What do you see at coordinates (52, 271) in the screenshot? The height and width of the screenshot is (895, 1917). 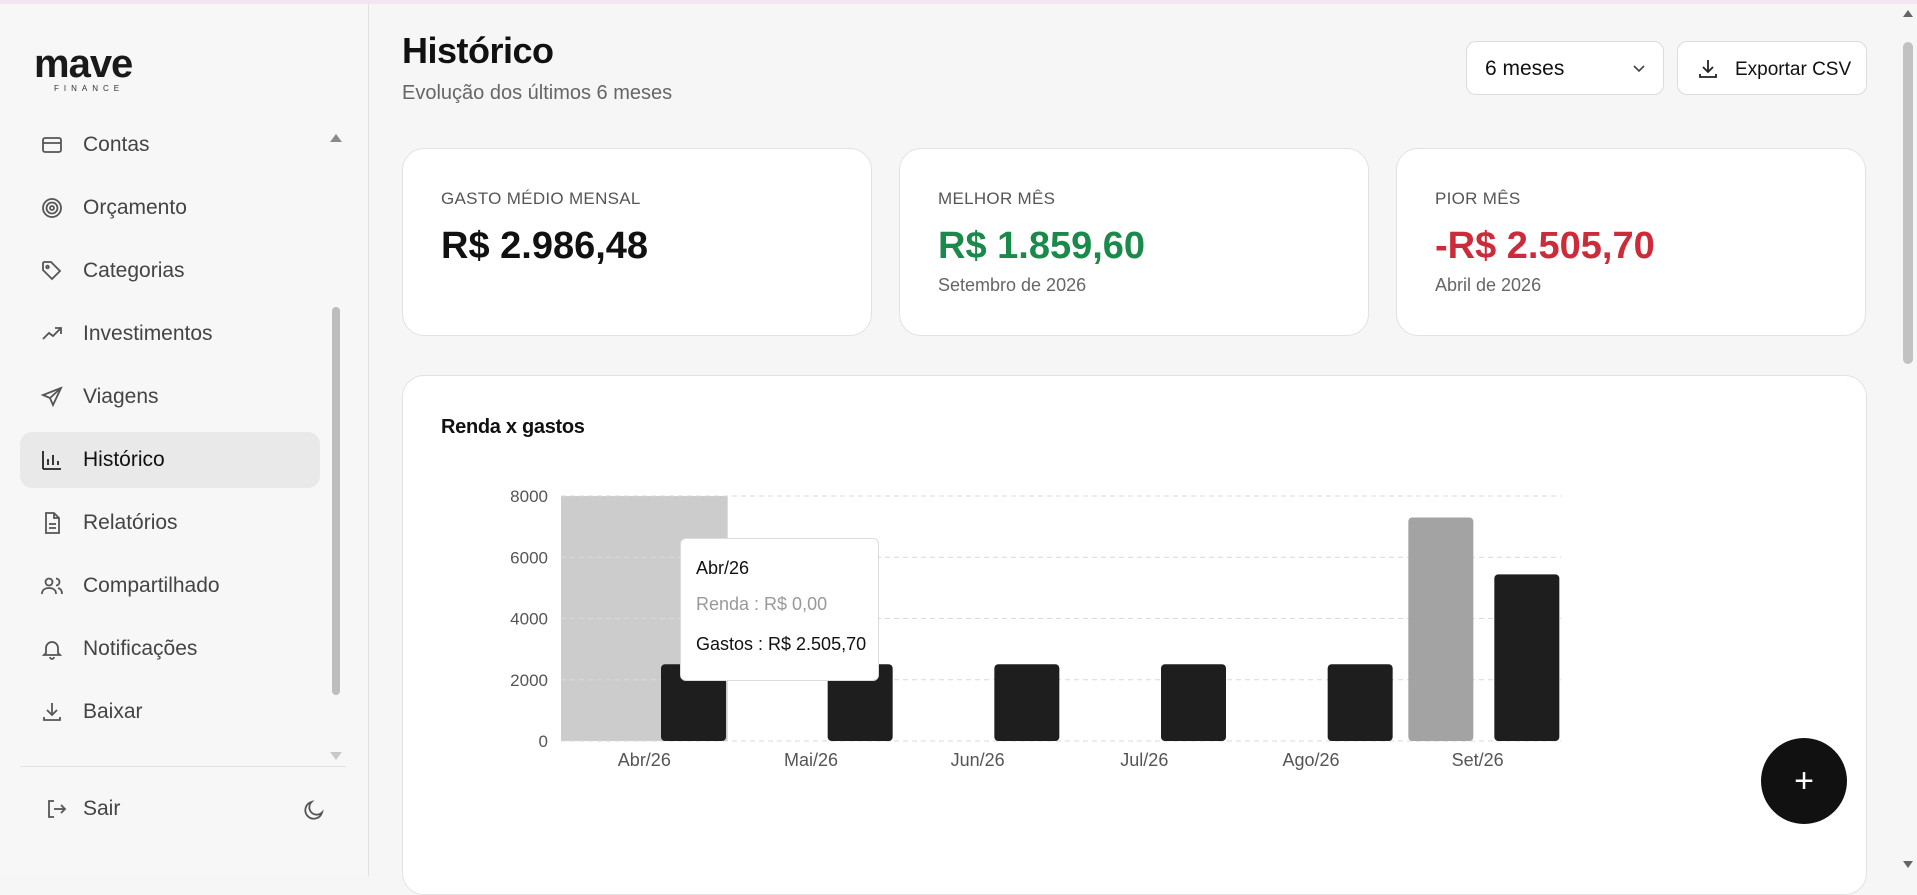 I see `tag-icon` at bounding box center [52, 271].